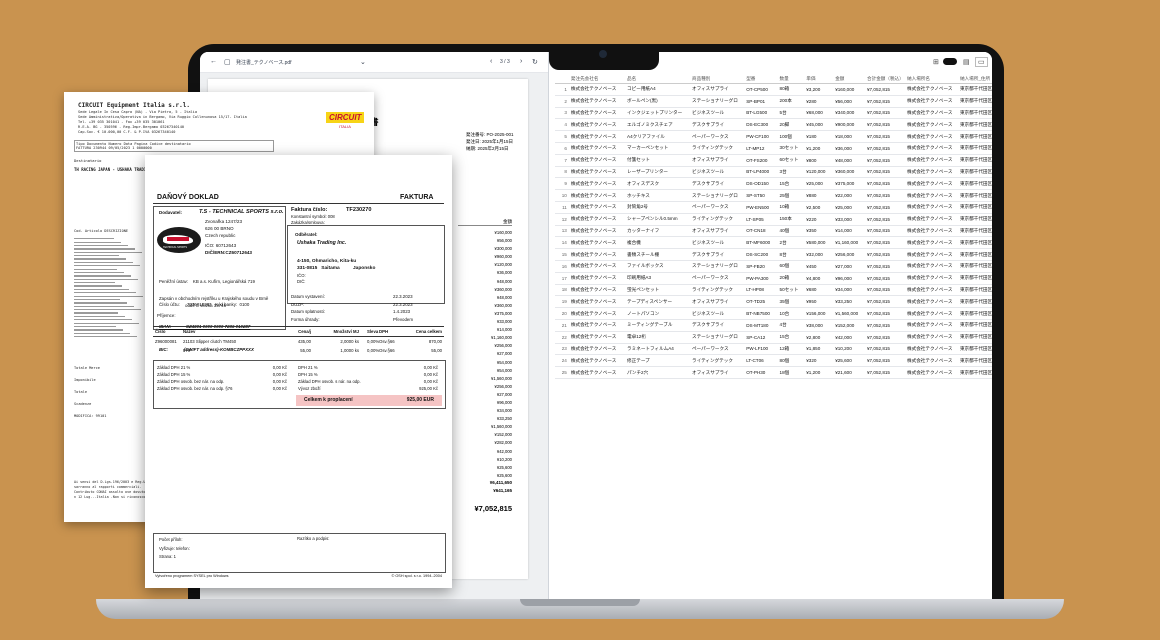 The height and width of the screenshot is (640, 1160). What do you see at coordinates (562, 195) in the screenshot?
I see `row-number: 10` at bounding box center [562, 195].